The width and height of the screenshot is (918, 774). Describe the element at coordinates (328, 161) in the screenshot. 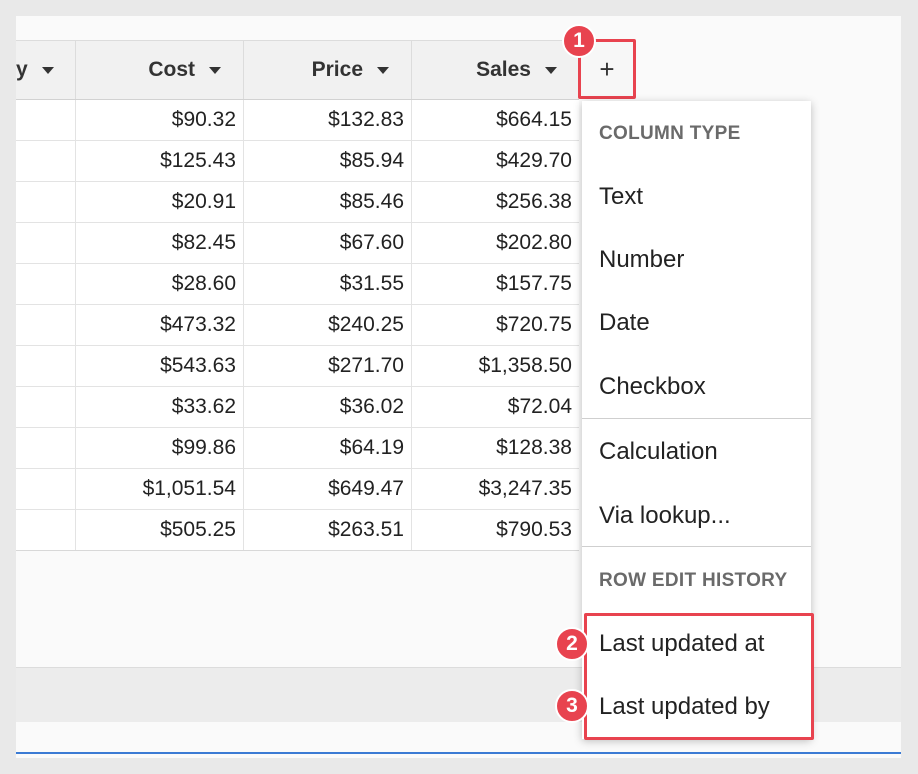

I see `table-cell: $85.94` at that location.